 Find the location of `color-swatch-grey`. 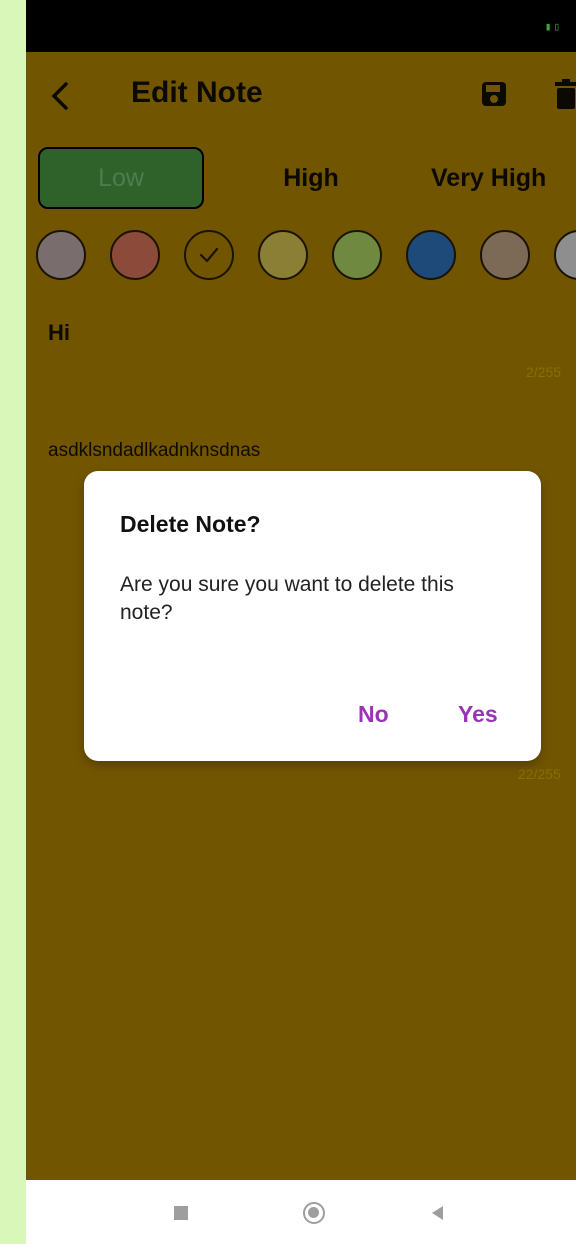

color-swatch-grey is located at coordinates (61, 255).